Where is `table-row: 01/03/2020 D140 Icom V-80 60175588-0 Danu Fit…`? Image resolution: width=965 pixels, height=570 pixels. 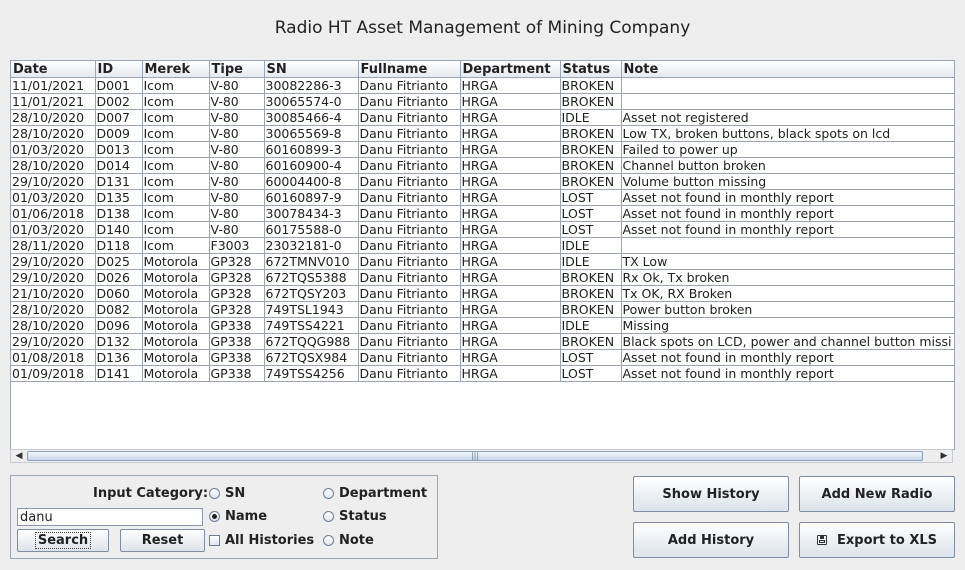 table-row: 01/03/2020 D140 Icom V-80 60175588-0 Danu Fit… is located at coordinates (482, 229).